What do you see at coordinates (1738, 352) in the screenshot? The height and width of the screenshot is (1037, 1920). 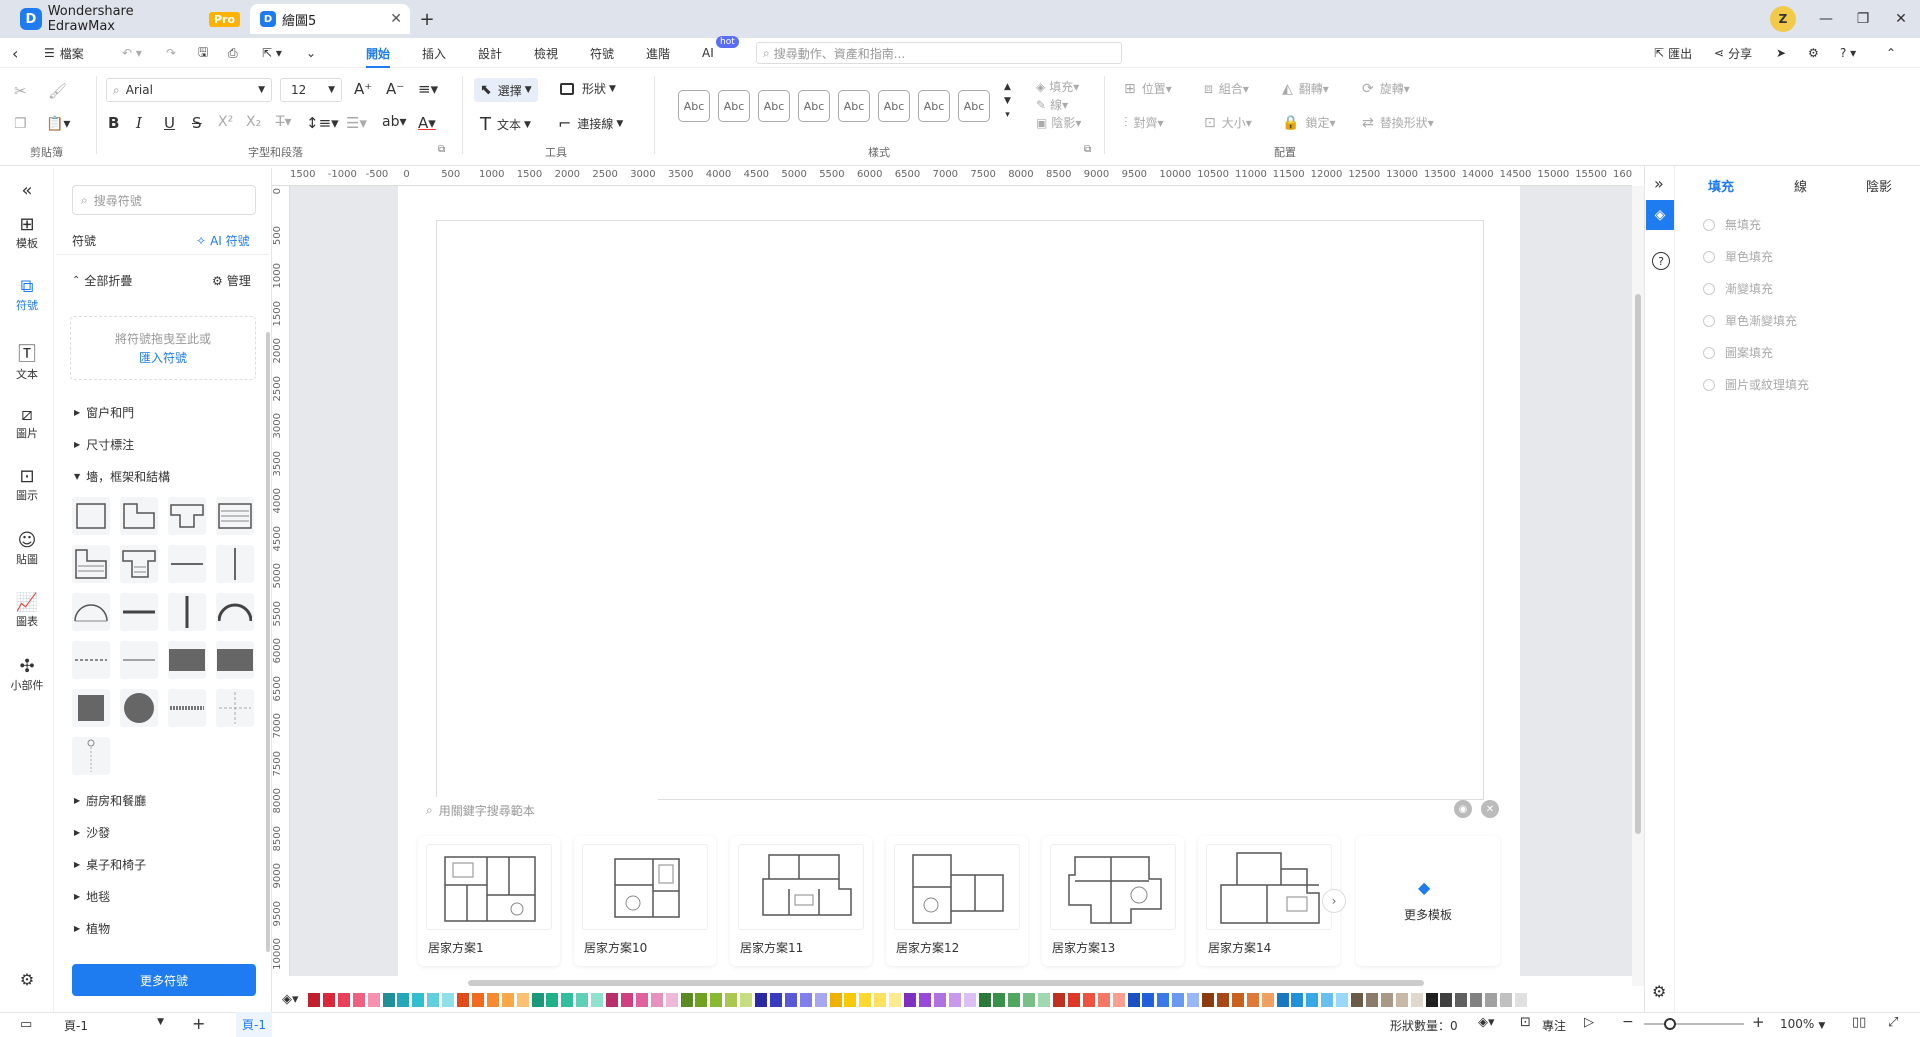 I see `fill-option: 圖案填充` at bounding box center [1738, 352].